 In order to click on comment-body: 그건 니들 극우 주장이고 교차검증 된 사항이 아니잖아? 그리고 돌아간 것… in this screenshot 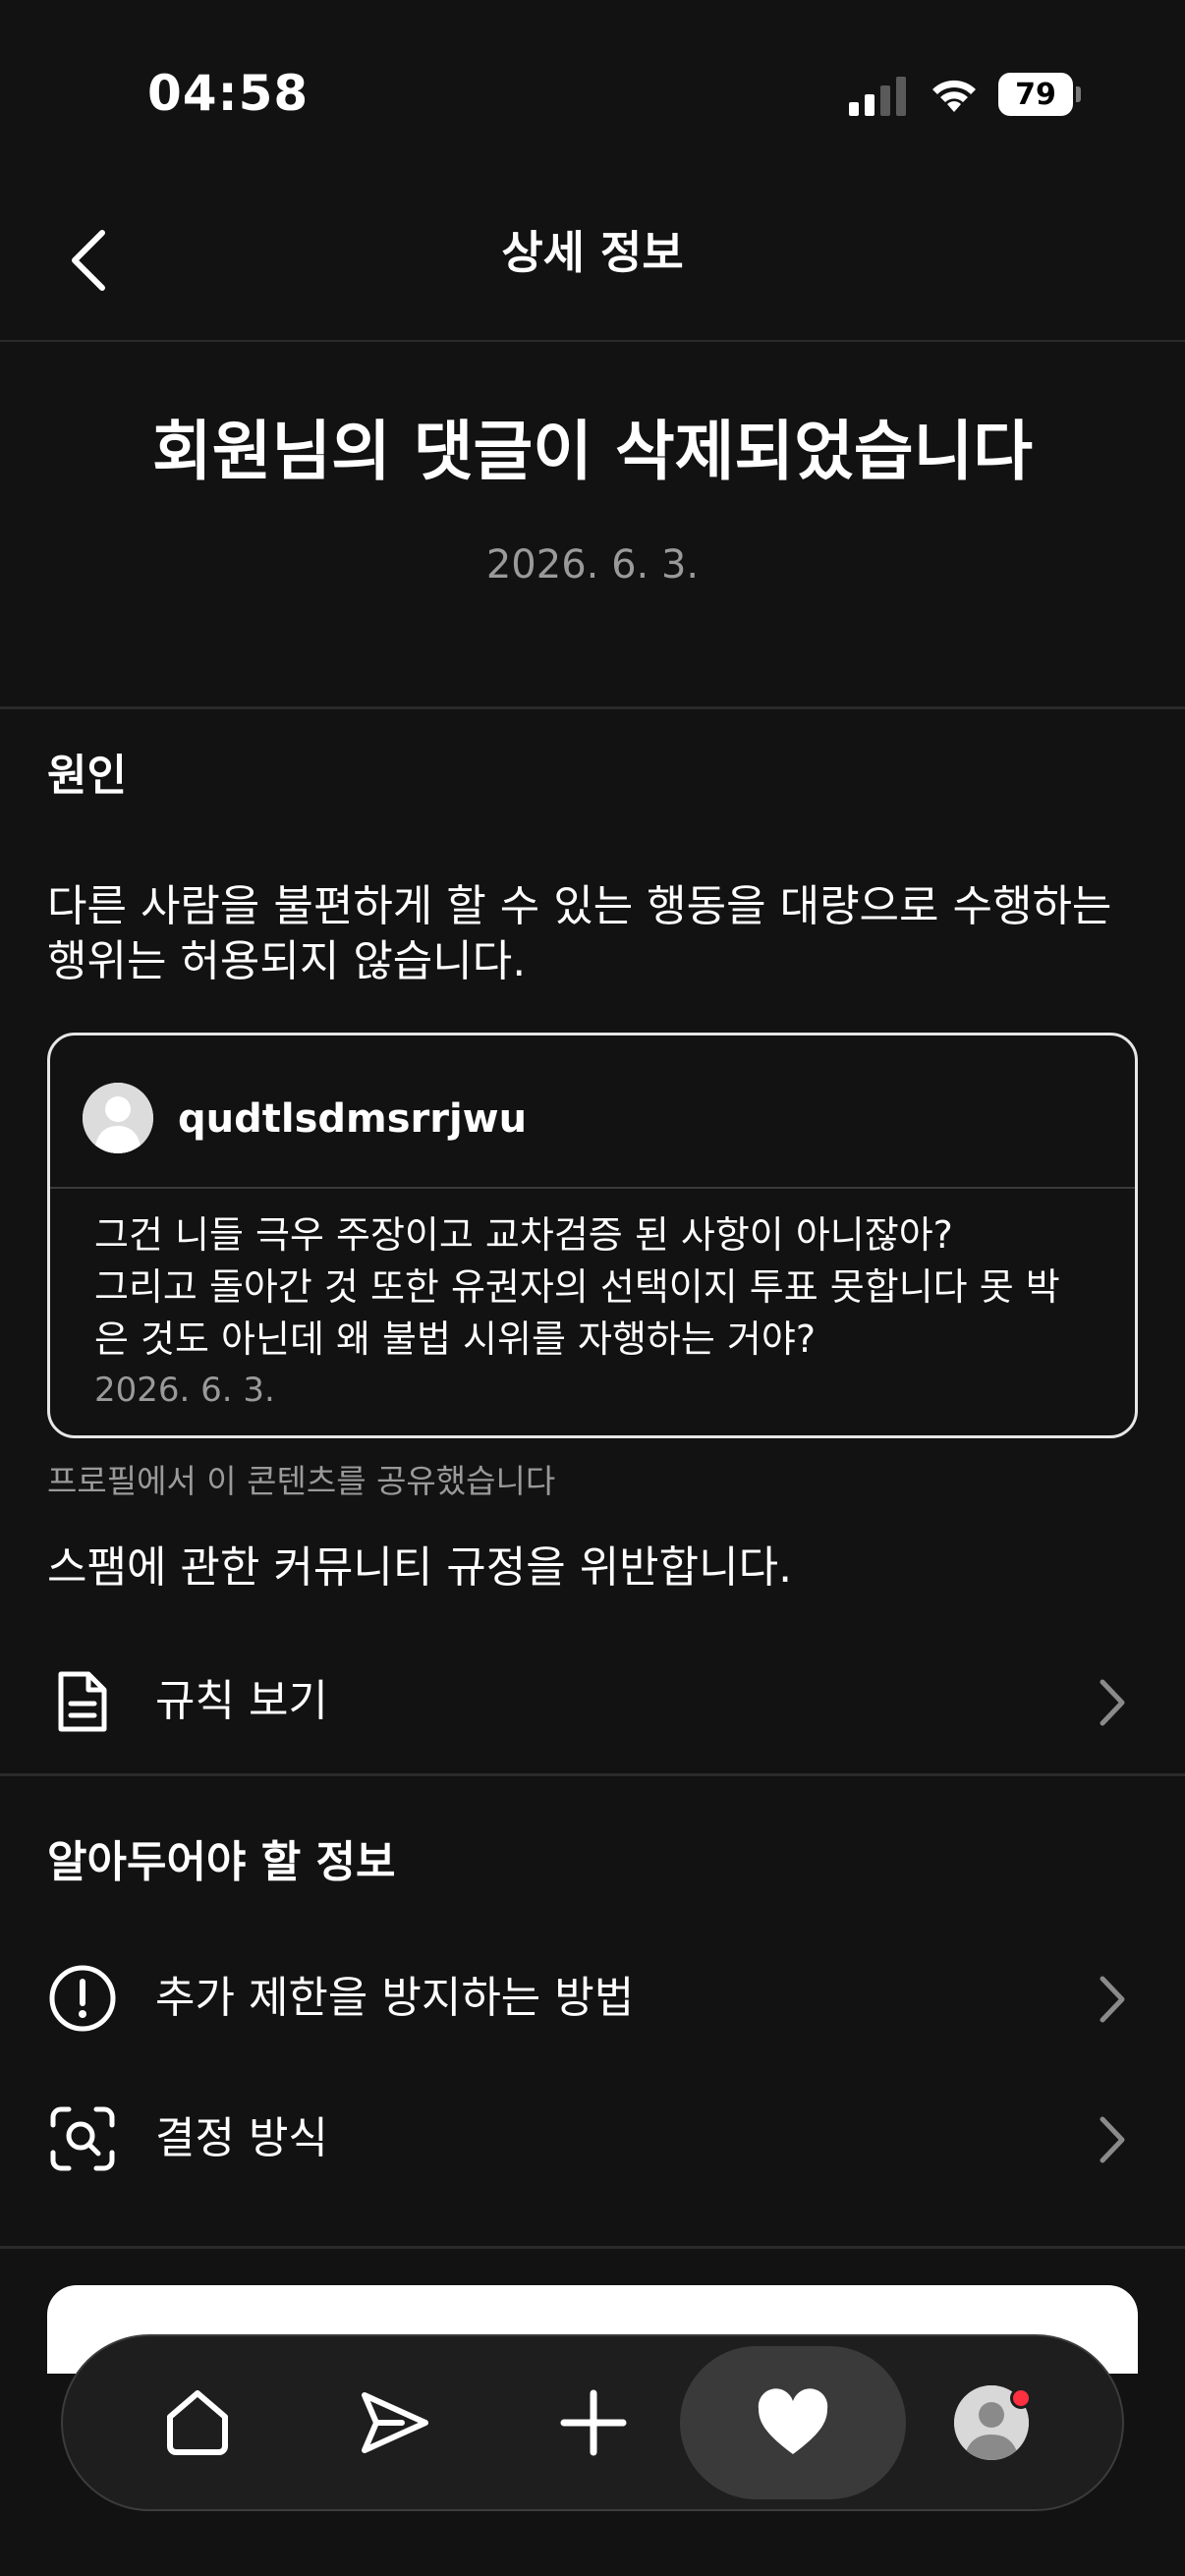, I will do `click(600, 1287)`.